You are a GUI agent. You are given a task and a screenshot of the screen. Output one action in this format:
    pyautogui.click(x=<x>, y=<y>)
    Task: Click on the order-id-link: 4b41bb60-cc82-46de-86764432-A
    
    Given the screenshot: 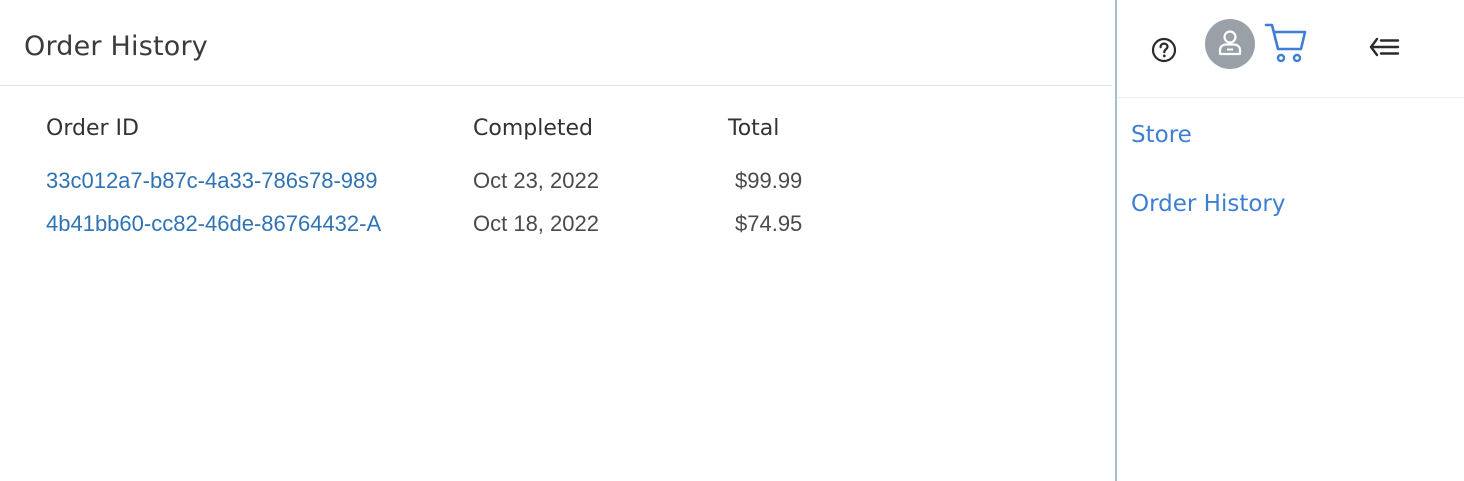 What is the action you would take?
    pyautogui.click(x=213, y=224)
    